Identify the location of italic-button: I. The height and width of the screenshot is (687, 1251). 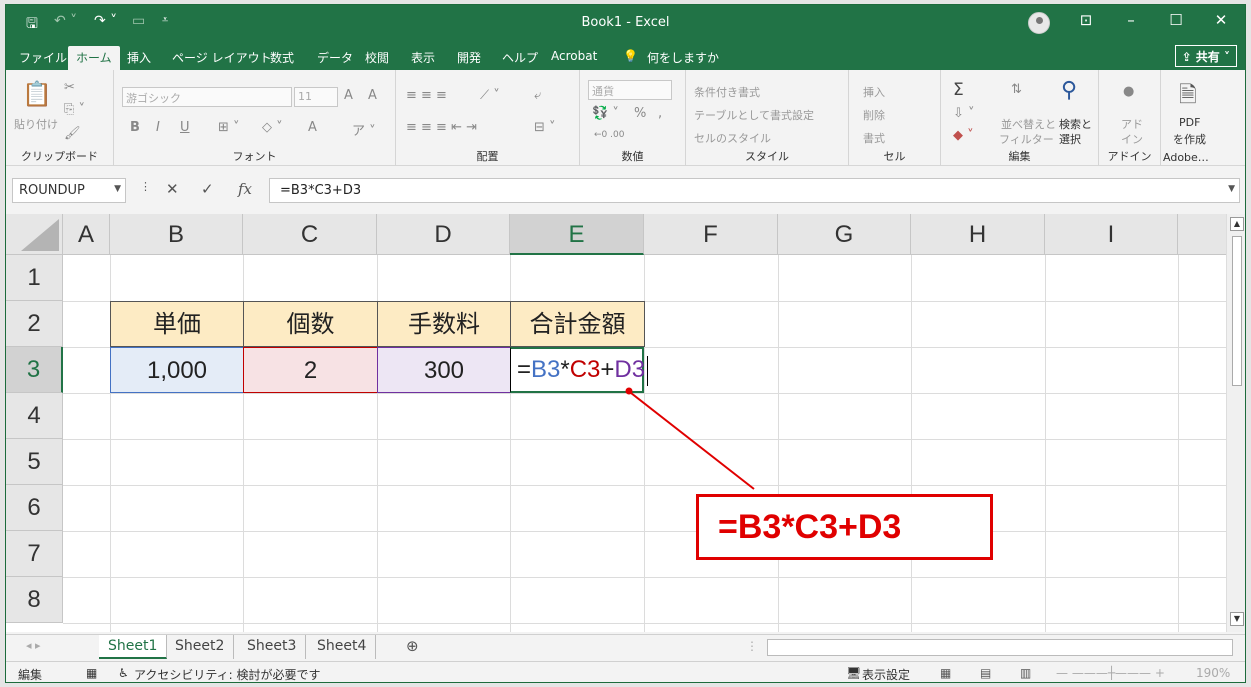
(158, 127).